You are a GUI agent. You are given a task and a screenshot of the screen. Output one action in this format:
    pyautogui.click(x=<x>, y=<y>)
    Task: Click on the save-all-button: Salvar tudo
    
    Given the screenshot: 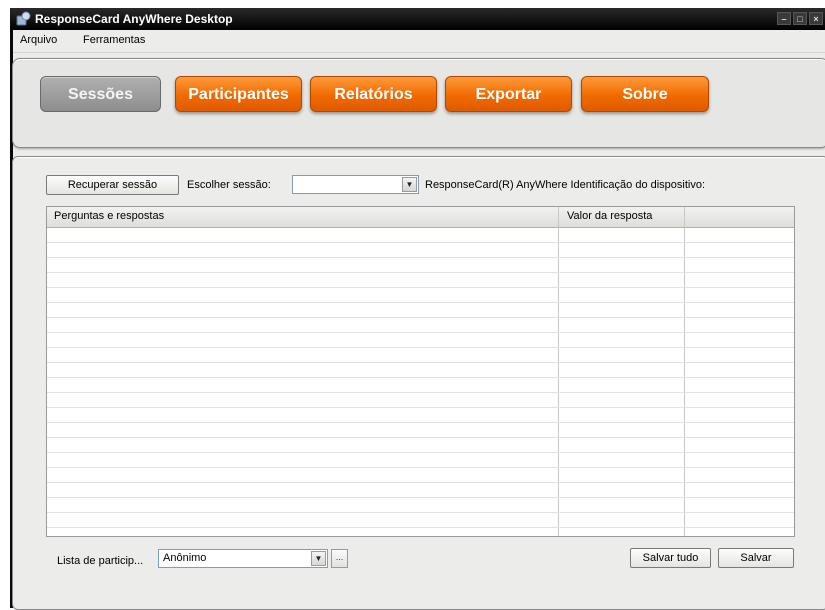 What is the action you would take?
    pyautogui.click(x=670, y=558)
    